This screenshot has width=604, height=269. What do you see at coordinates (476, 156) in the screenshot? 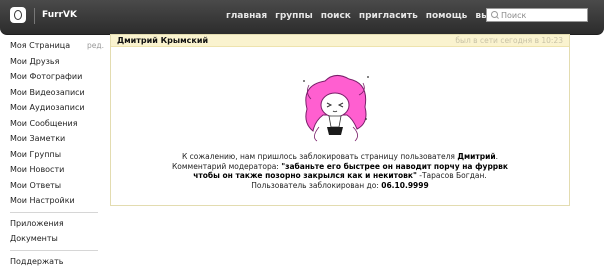
I see `blocked-username: Дмитрий` at bounding box center [476, 156].